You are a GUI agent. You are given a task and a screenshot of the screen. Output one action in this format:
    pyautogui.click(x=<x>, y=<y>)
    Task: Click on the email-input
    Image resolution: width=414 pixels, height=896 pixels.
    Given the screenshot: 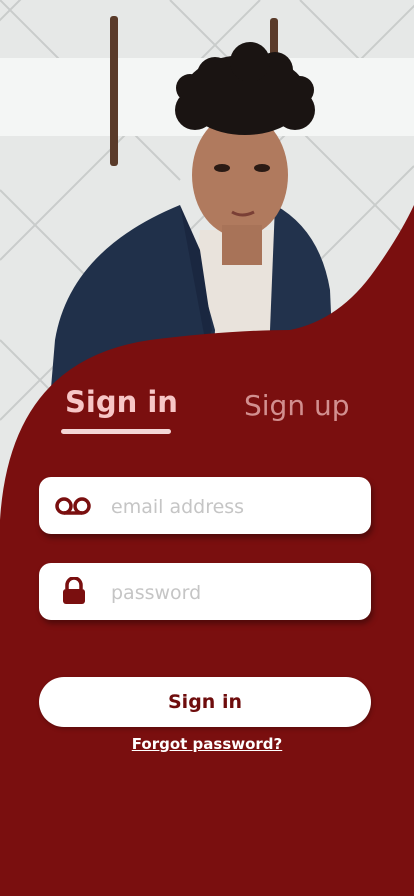 What is the action you would take?
    pyautogui.click(x=236, y=506)
    